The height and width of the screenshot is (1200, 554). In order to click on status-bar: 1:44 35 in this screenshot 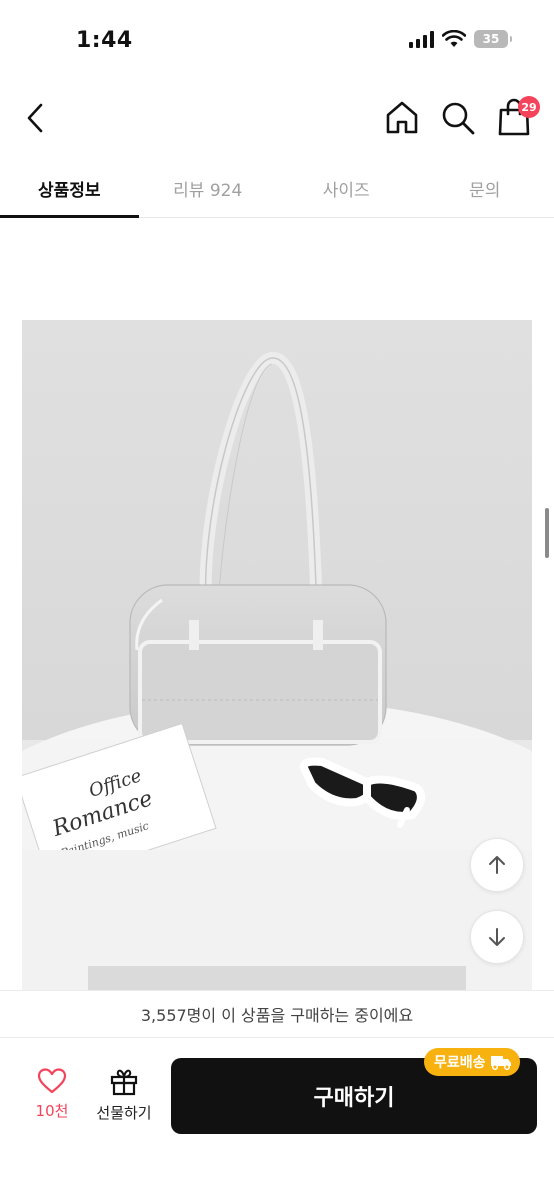, I will do `click(277, 40)`.